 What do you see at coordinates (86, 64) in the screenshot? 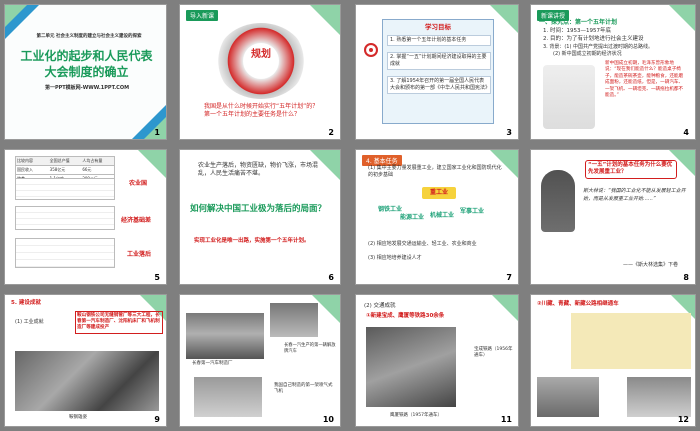
I see `slide-title: 工业化的起步和人民代表大会制度的确立` at bounding box center [86, 64].